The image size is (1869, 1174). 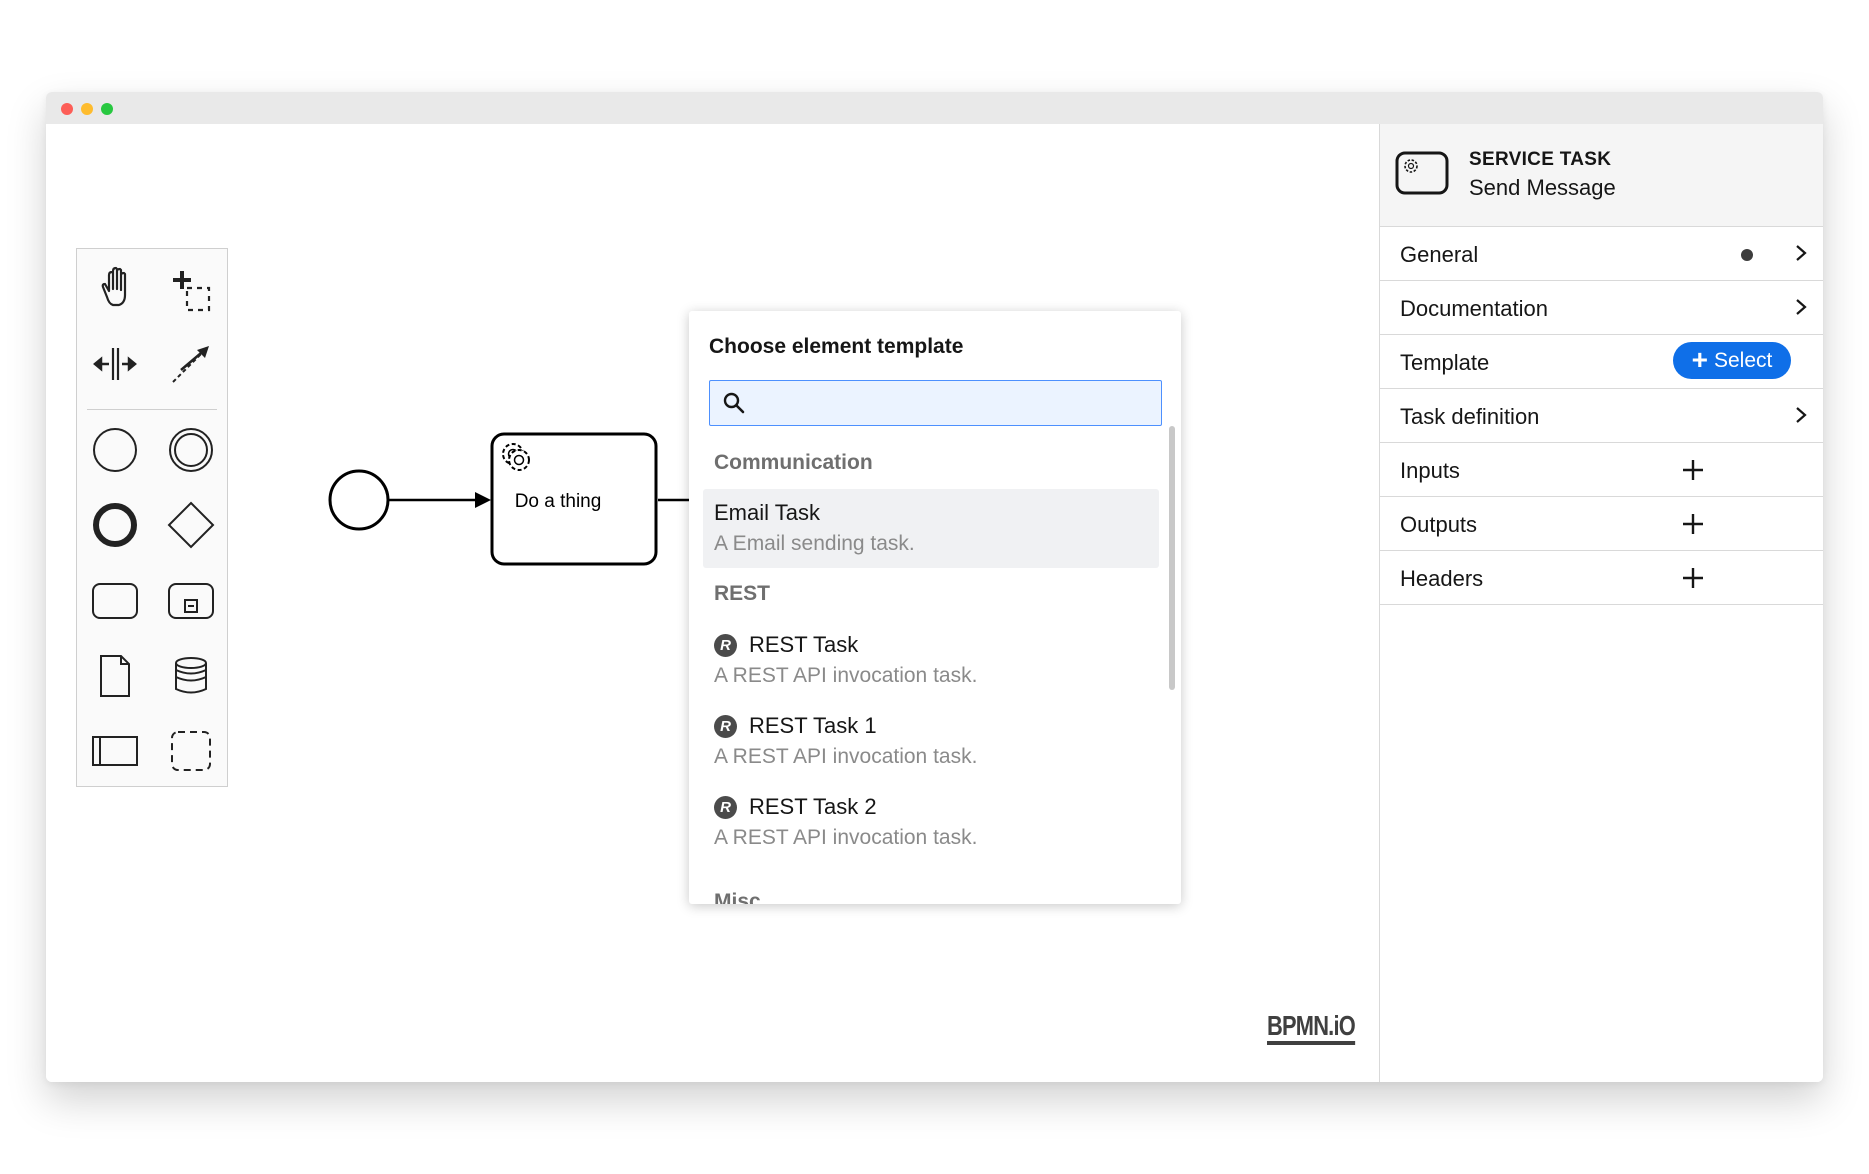 What do you see at coordinates (359, 500) in the screenshot?
I see `start-event` at bounding box center [359, 500].